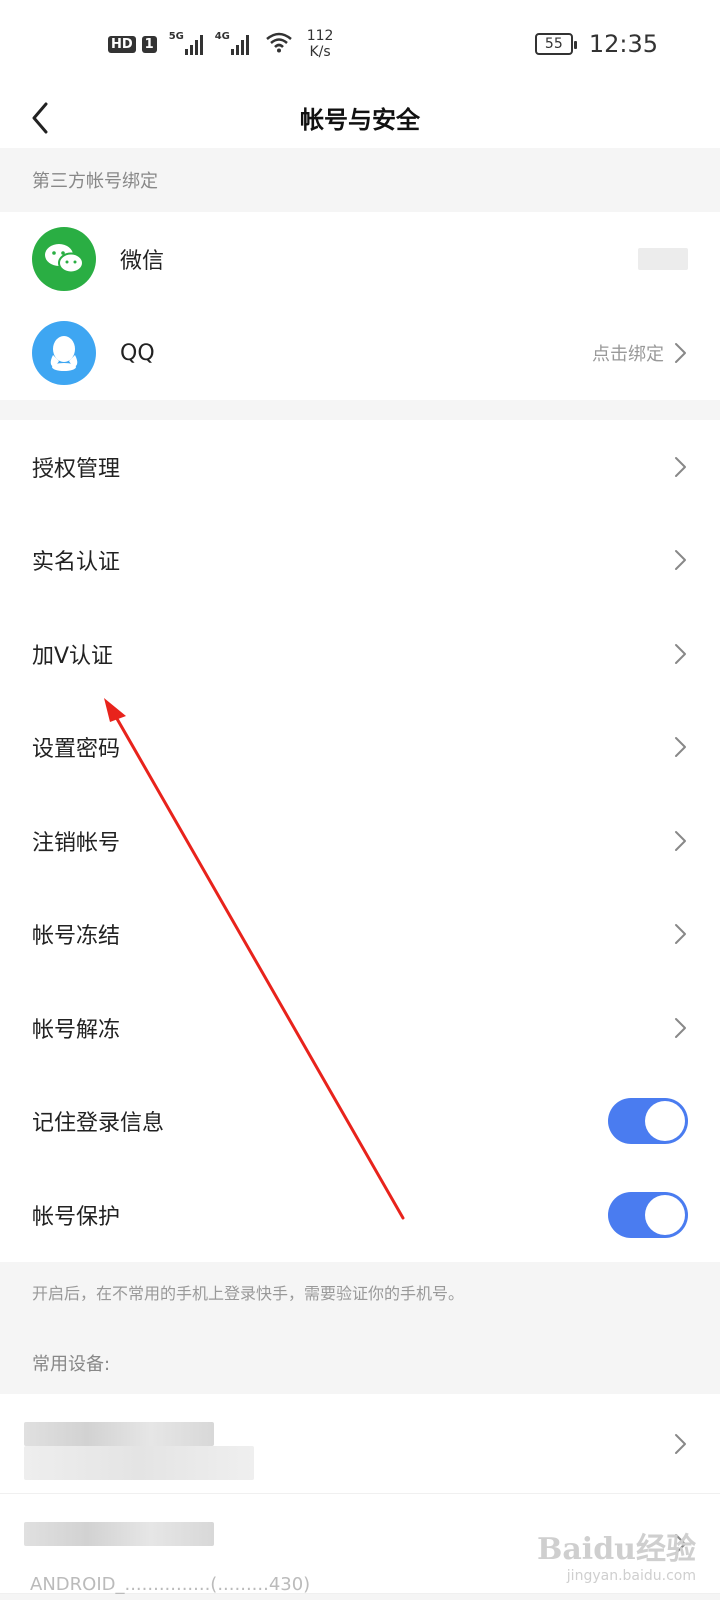 Image resolution: width=720 pixels, height=1600 pixels. What do you see at coordinates (360, 1443) in the screenshot?
I see `device-row` at bounding box center [360, 1443].